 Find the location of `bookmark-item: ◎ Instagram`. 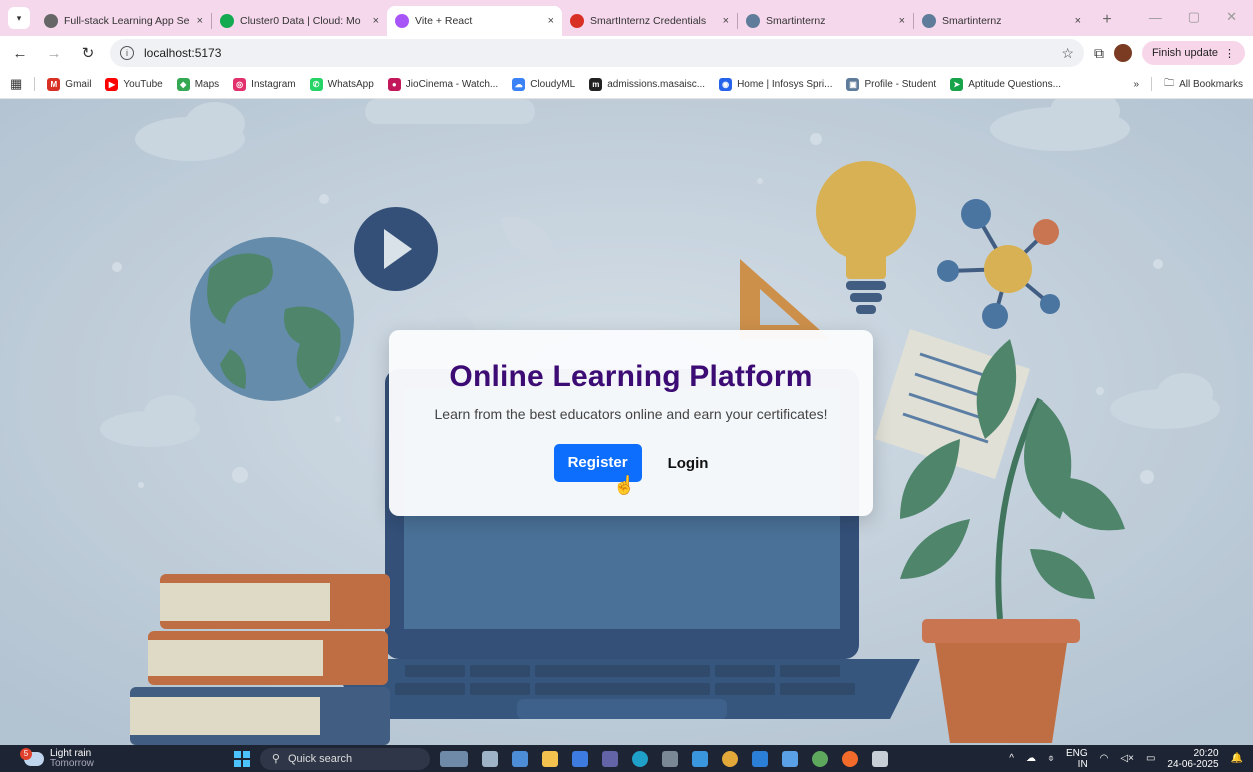

bookmark-item: ◎ Instagram is located at coordinates (264, 84).